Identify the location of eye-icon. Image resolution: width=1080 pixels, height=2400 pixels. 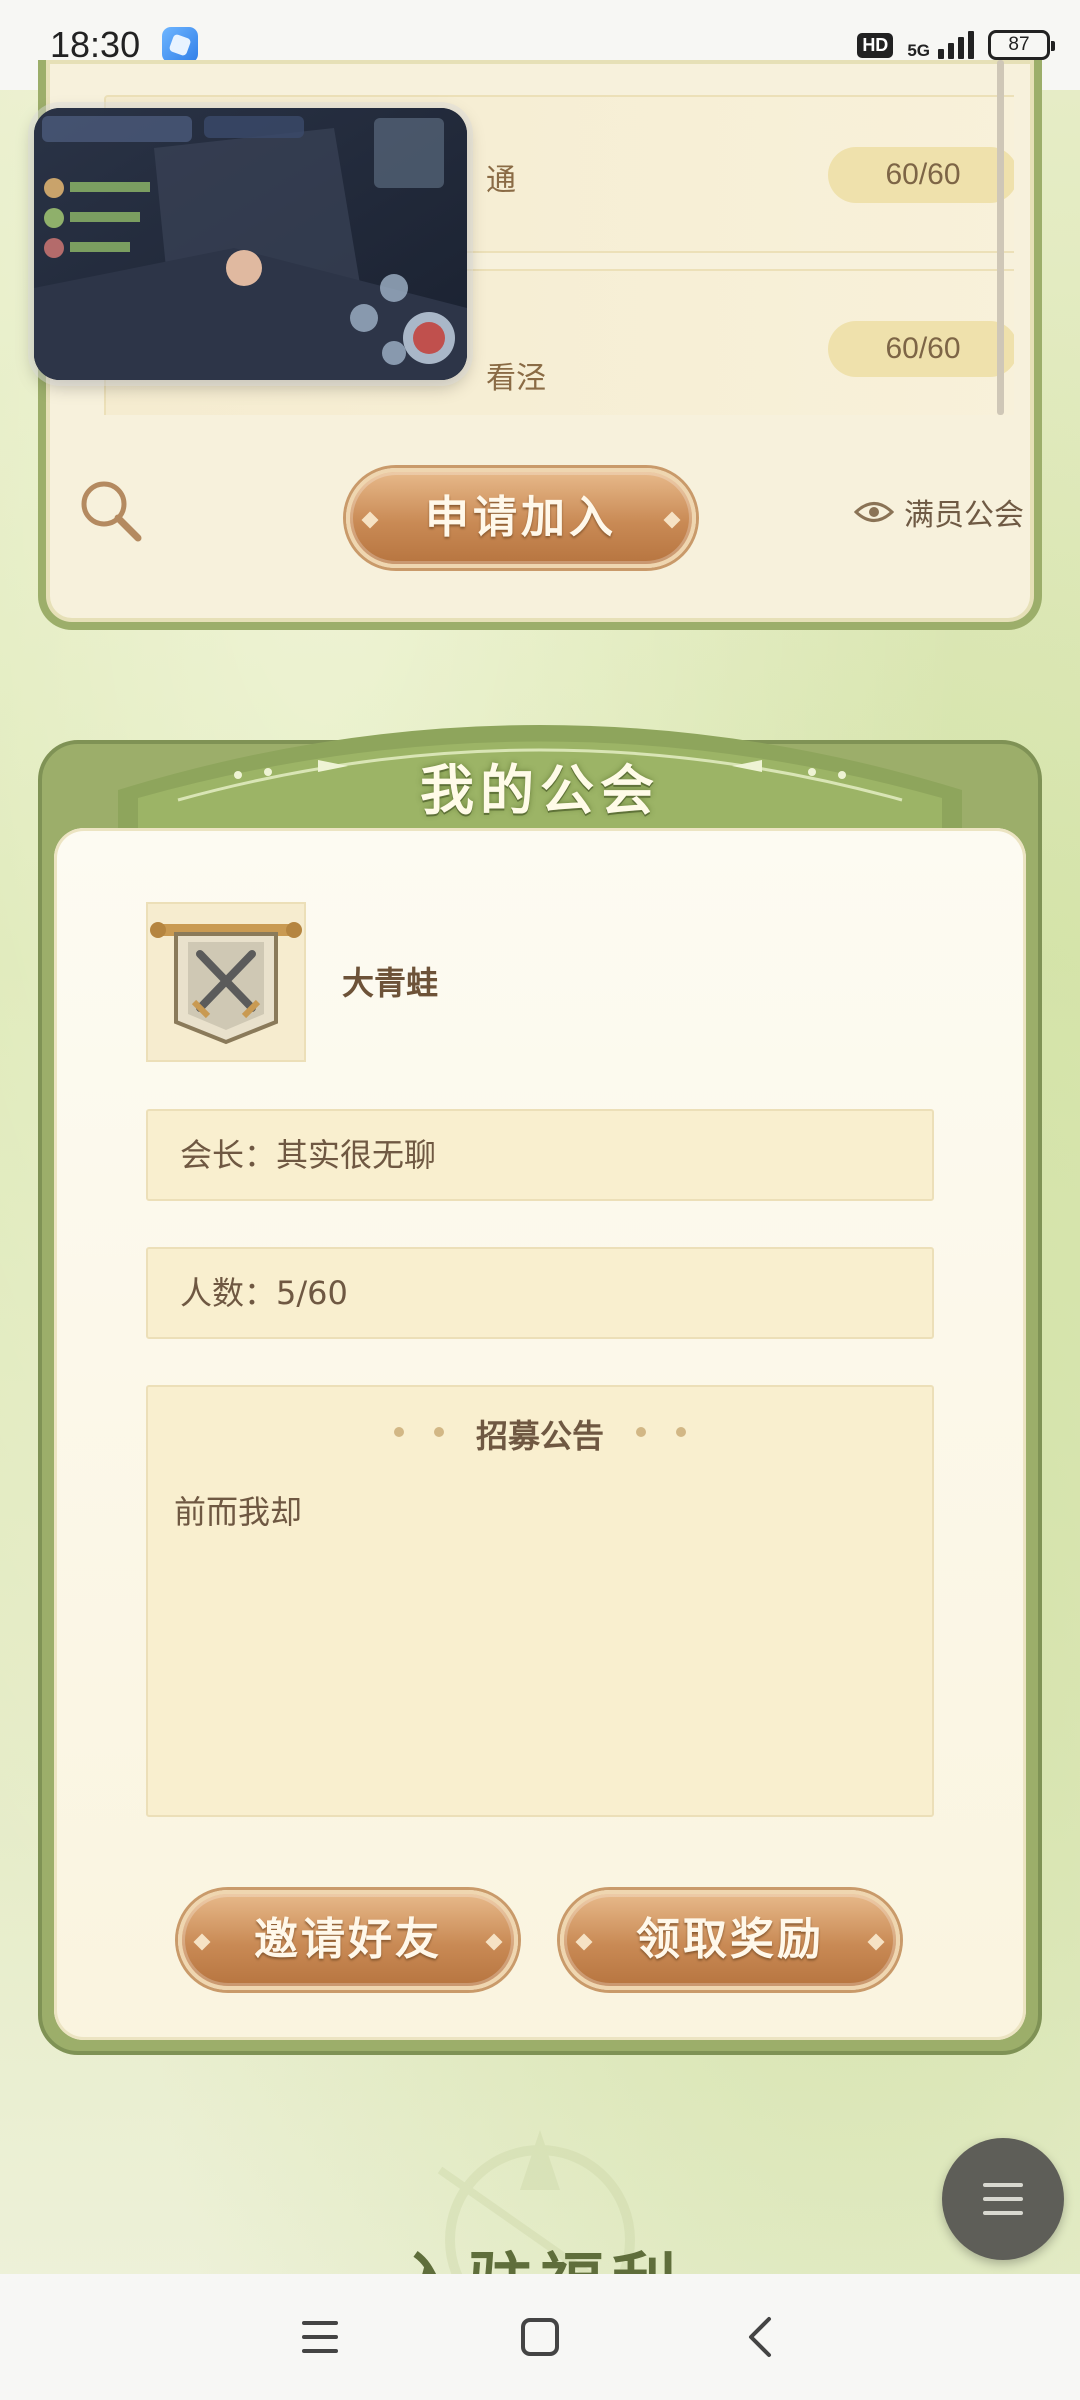
(874, 512).